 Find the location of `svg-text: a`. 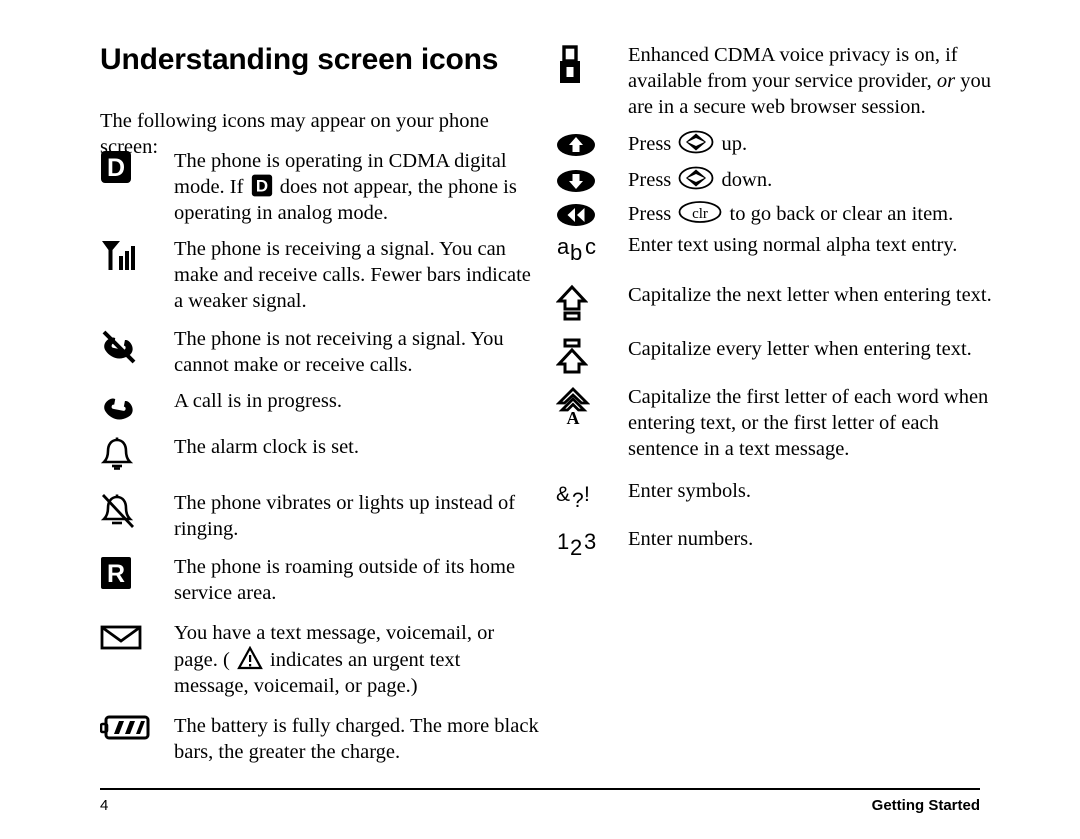

svg-text: a is located at coordinates (563, 246).